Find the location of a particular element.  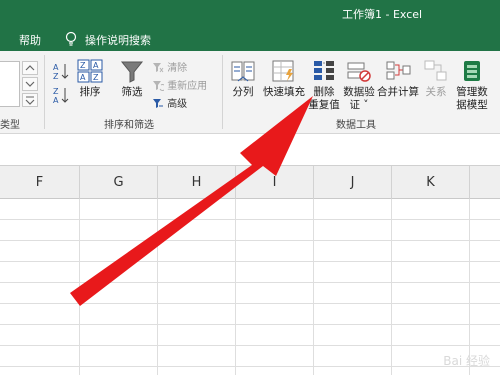

column-header-f: F is located at coordinates (40, 182).